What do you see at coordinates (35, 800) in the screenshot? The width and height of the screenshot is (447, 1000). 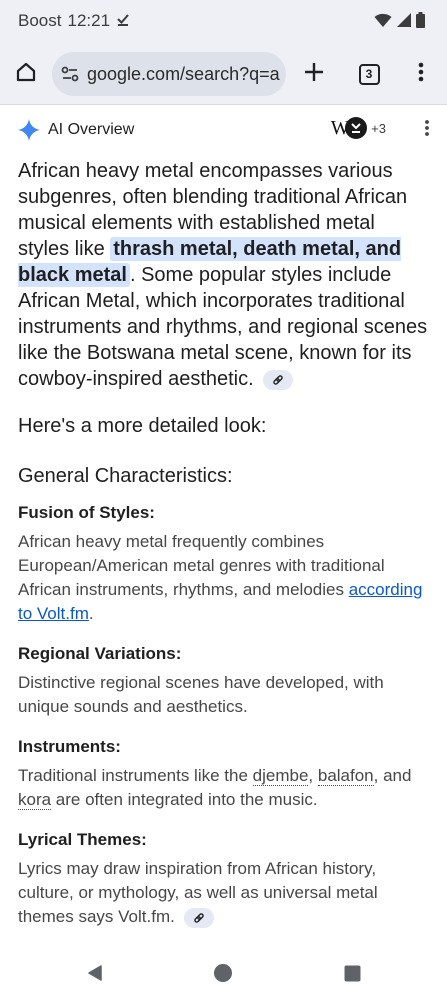 I see `term-kora: kora` at bounding box center [35, 800].